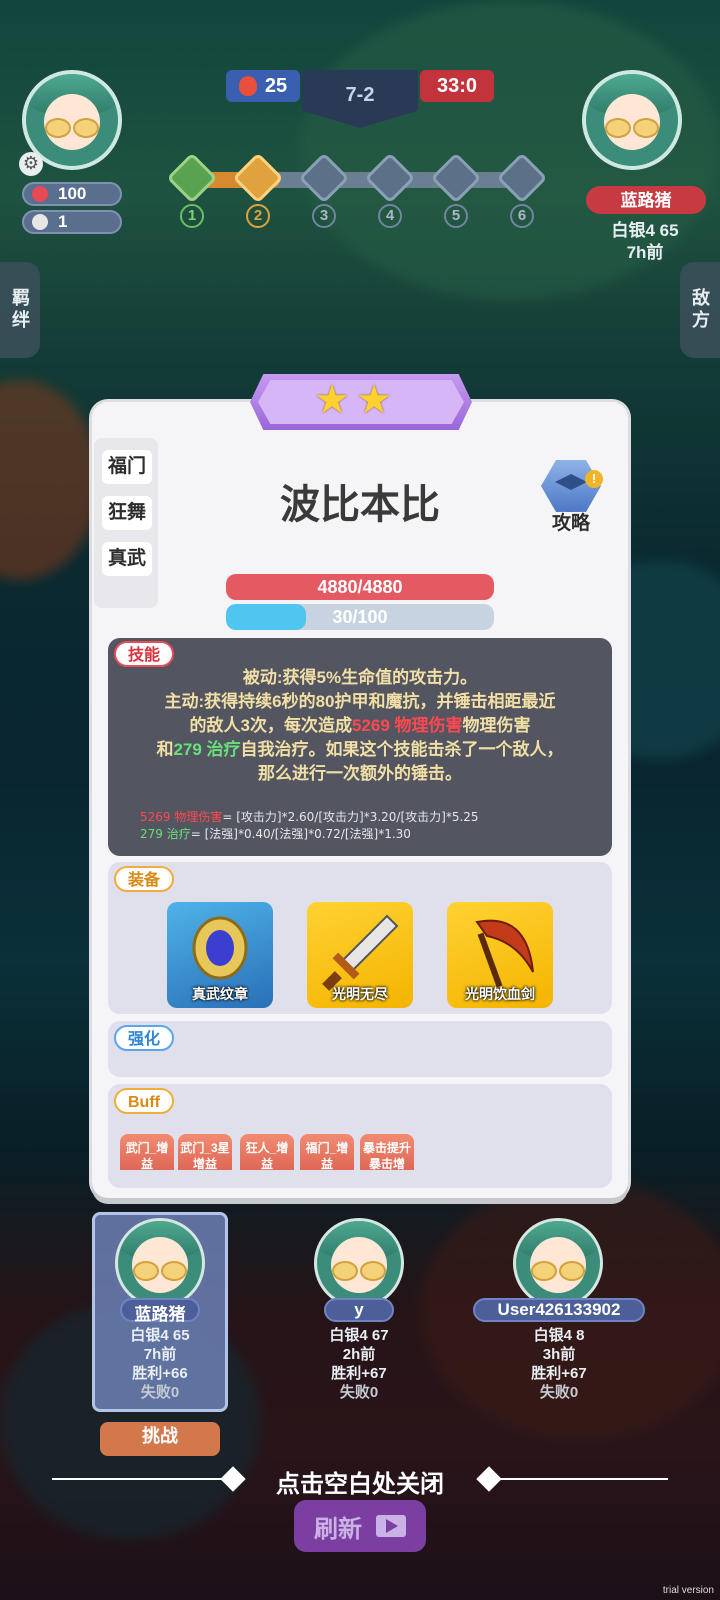 This screenshot has height=1600, width=720. I want to click on player-time: 2h前, so click(359, 1354).